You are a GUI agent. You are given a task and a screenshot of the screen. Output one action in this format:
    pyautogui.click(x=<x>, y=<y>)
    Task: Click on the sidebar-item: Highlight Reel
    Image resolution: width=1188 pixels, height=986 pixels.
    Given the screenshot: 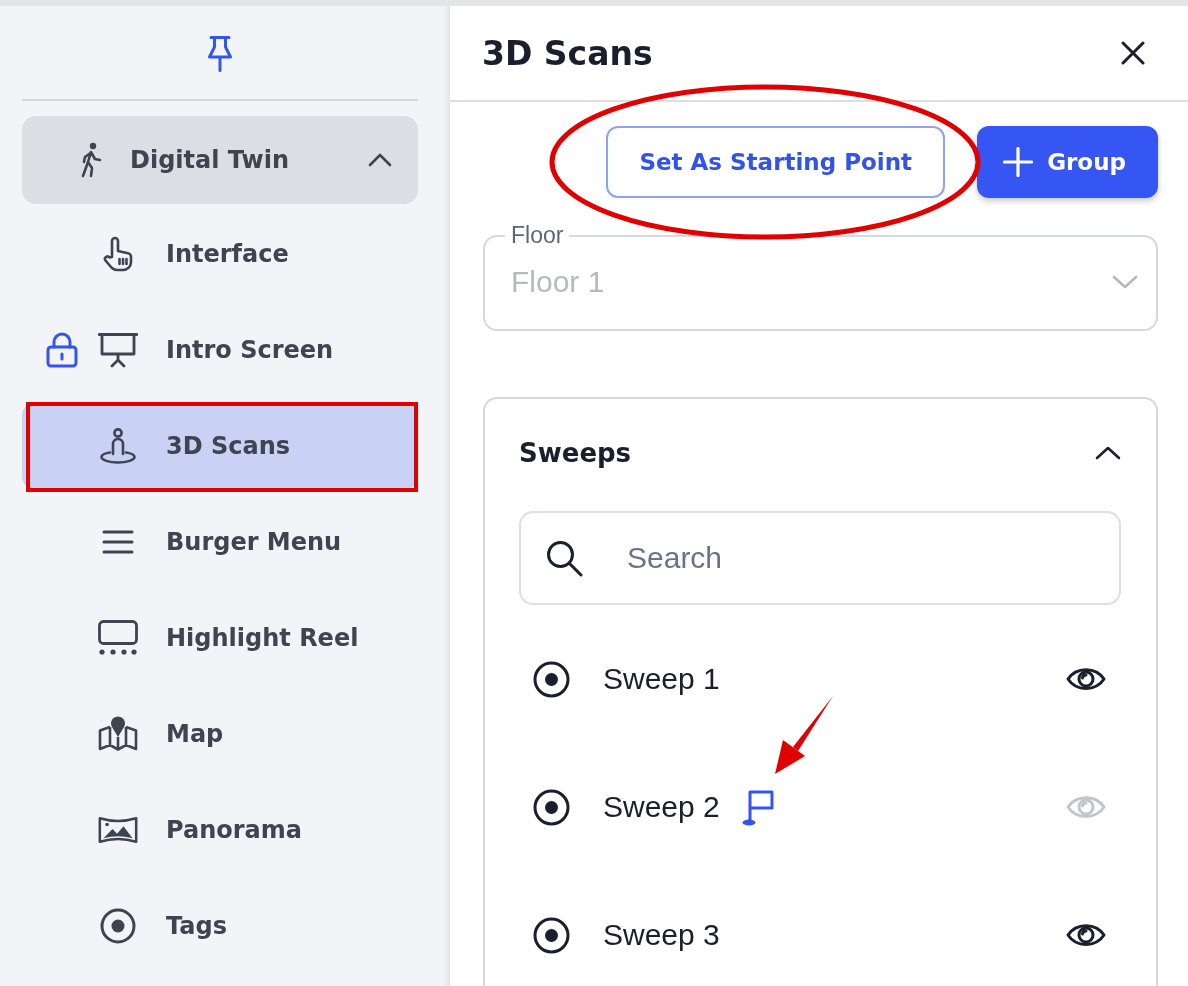 What is the action you would take?
    pyautogui.click(x=220, y=638)
    